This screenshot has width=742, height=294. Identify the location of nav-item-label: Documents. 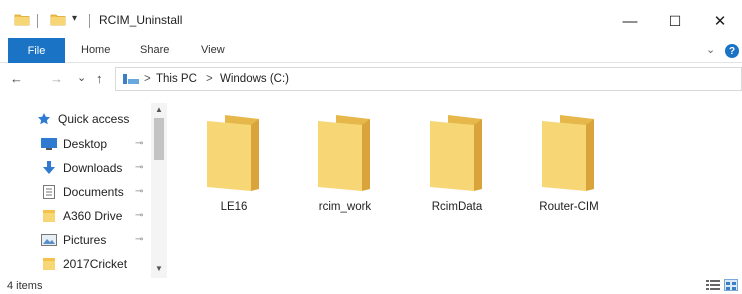
(93, 192).